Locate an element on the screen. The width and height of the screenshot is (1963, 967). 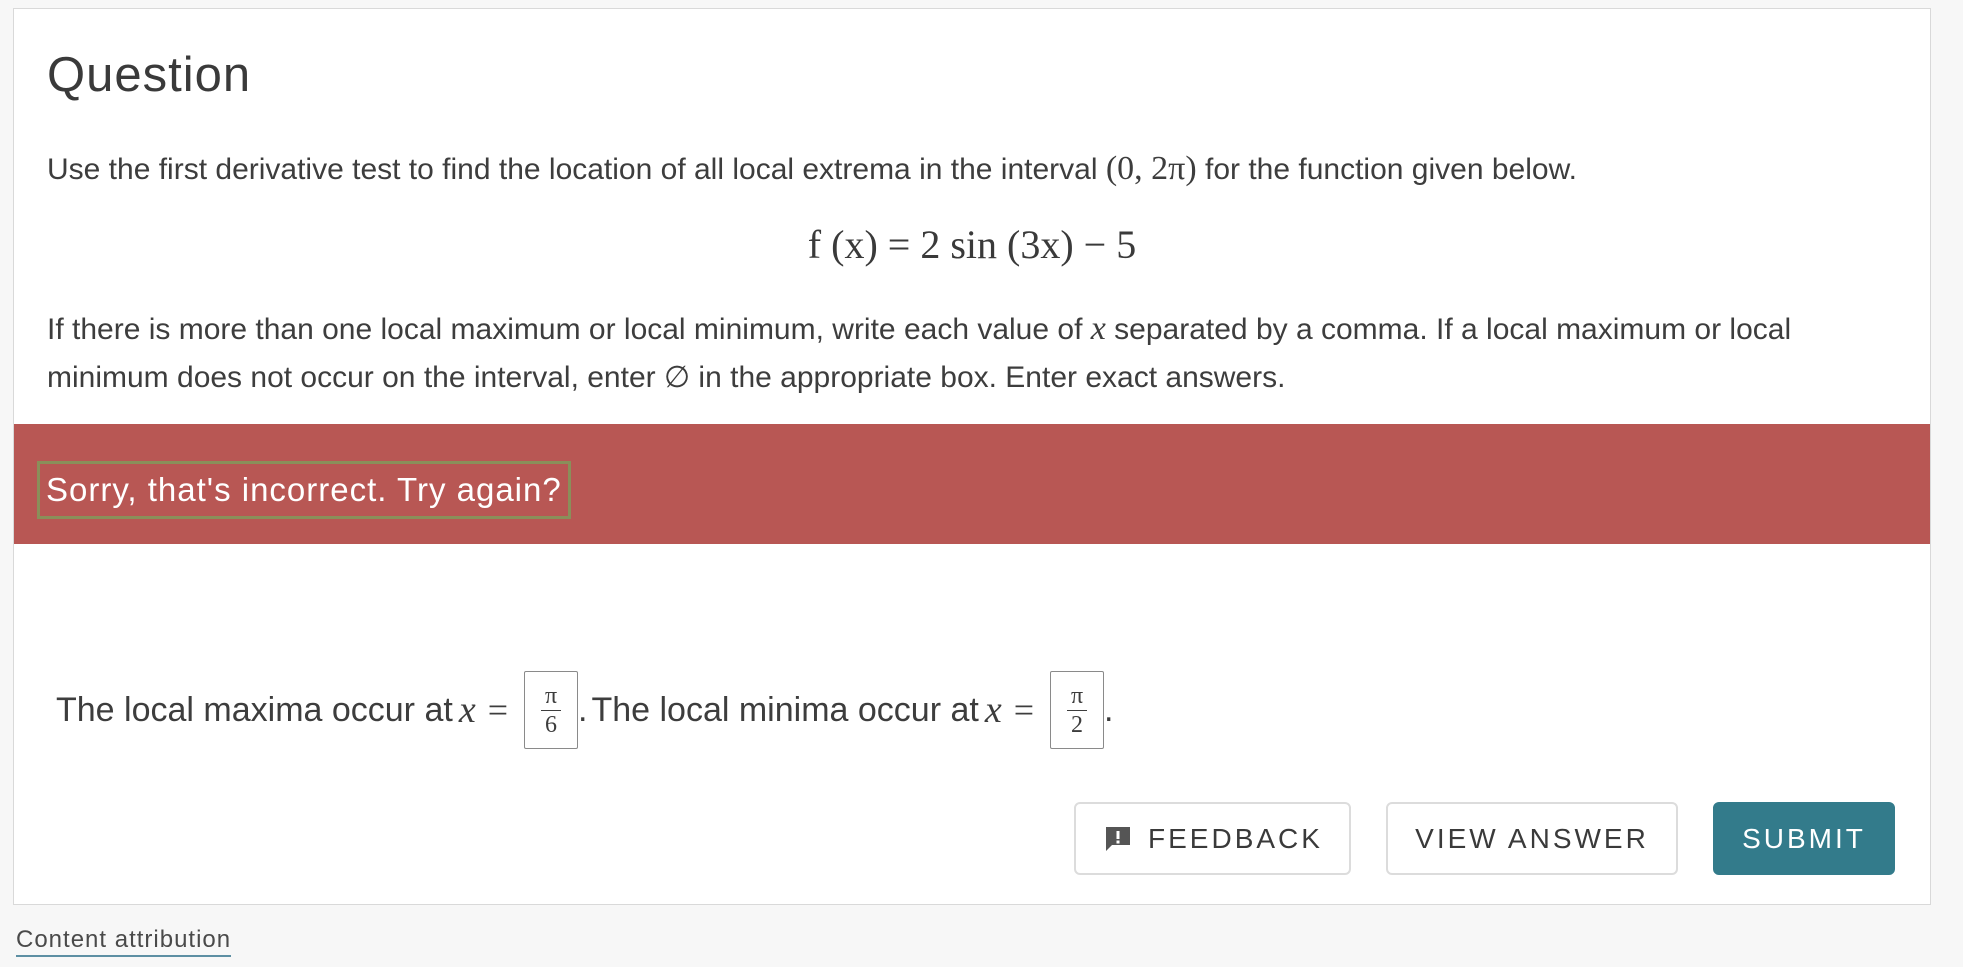
feedback-icon is located at coordinates (1118, 839).